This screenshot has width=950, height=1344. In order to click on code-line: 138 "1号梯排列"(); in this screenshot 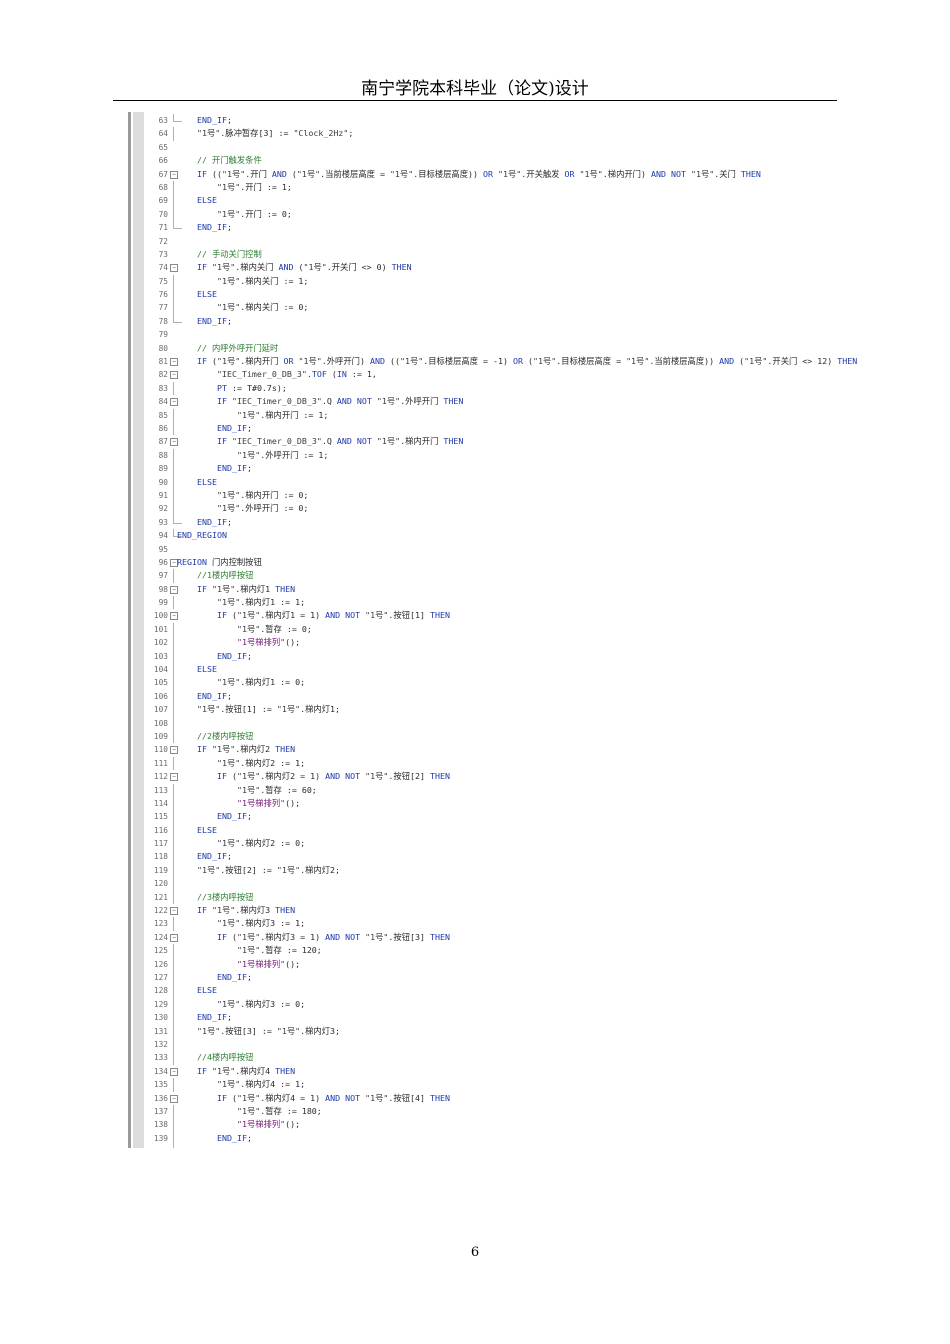, I will do `click(528, 1125)`.